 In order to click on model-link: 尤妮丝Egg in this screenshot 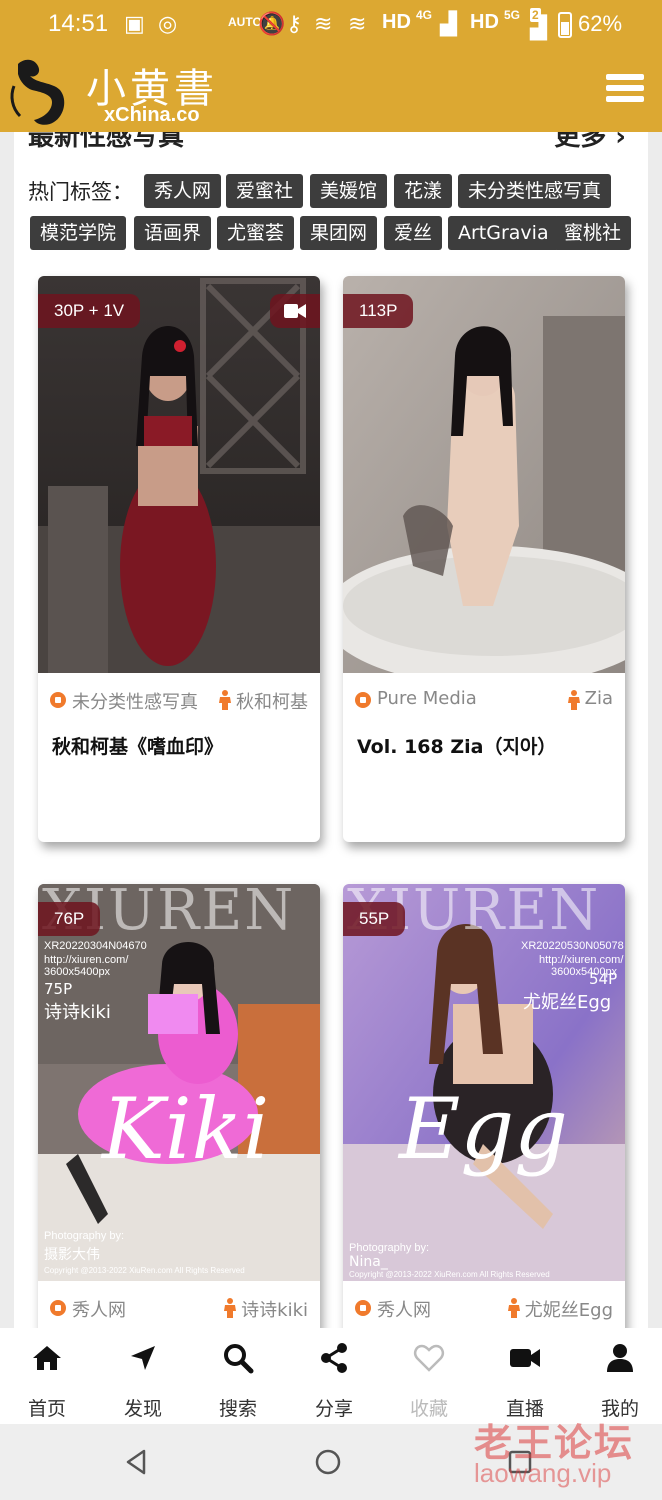, I will do `click(559, 1309)`.